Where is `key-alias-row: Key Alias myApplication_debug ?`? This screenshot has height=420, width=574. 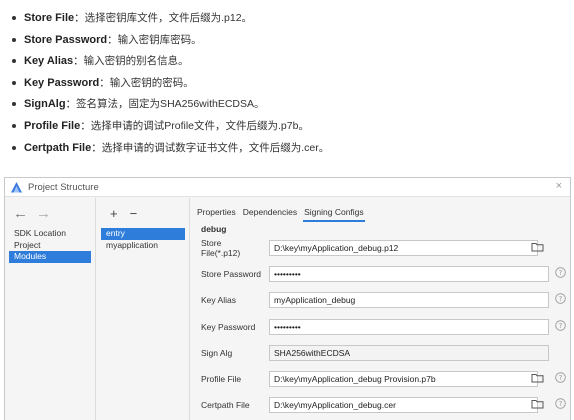
key-alias-row: Key Alias myApplication_debug ? is located at coordinates (380, 300).